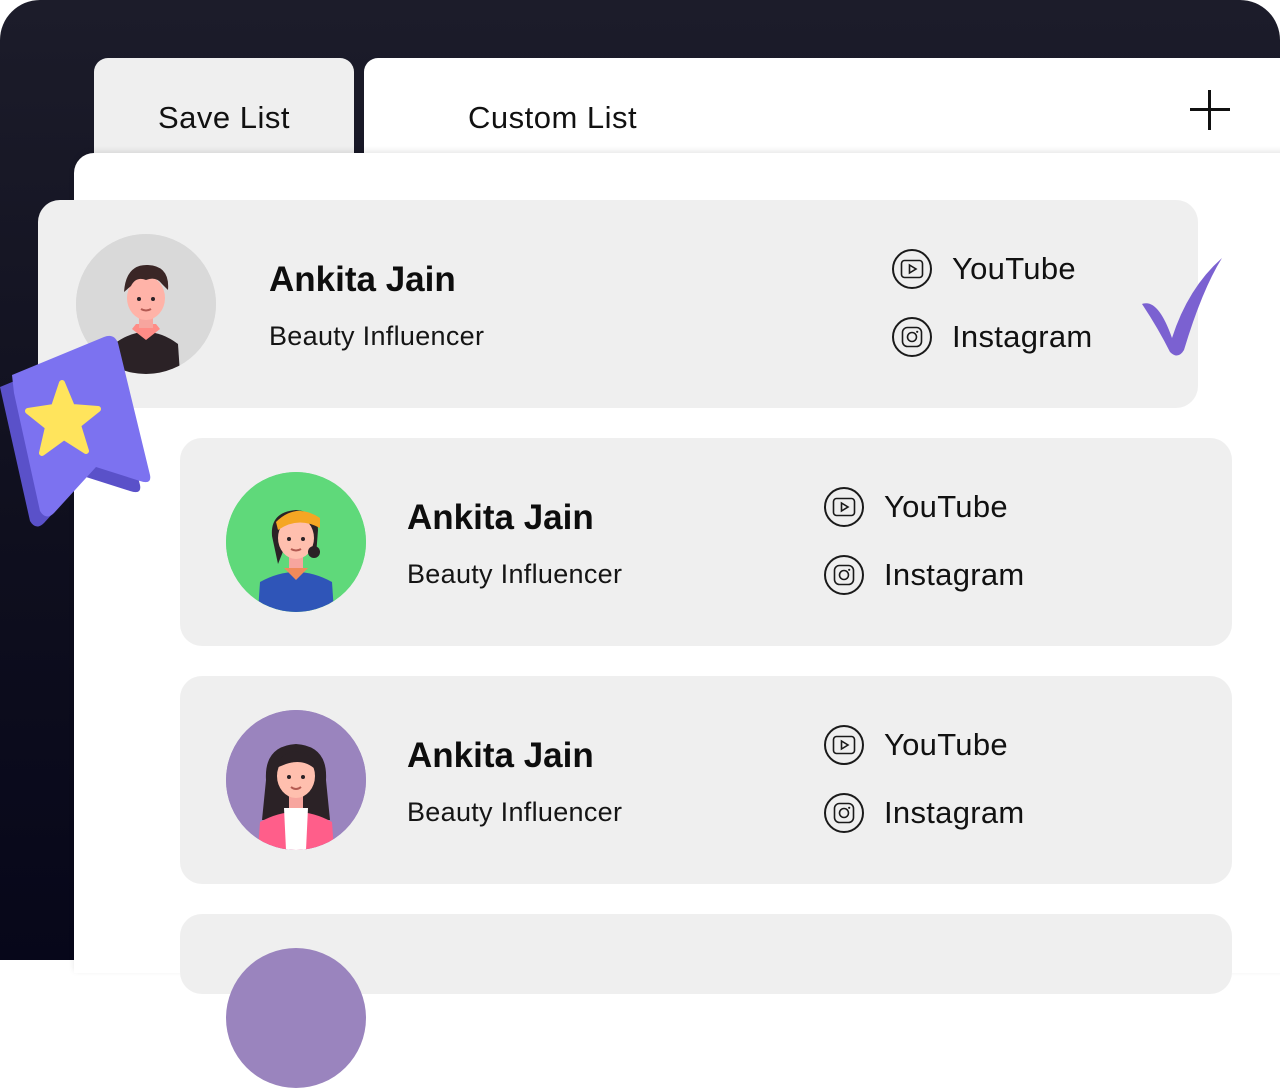 This screenshot has width=1280, height=1088. I want to click on tab-save-list: Save List, so click(224, 113).